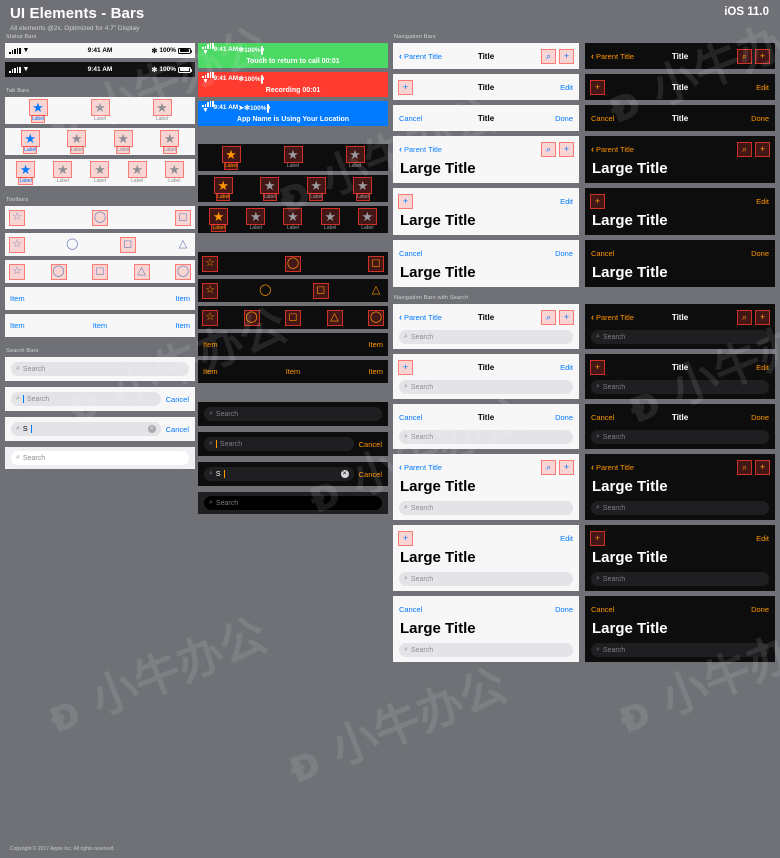 The height and width of the screenshot is (858, 780). I want to click on clear-circle-icon: ✕, so click(344, 474).